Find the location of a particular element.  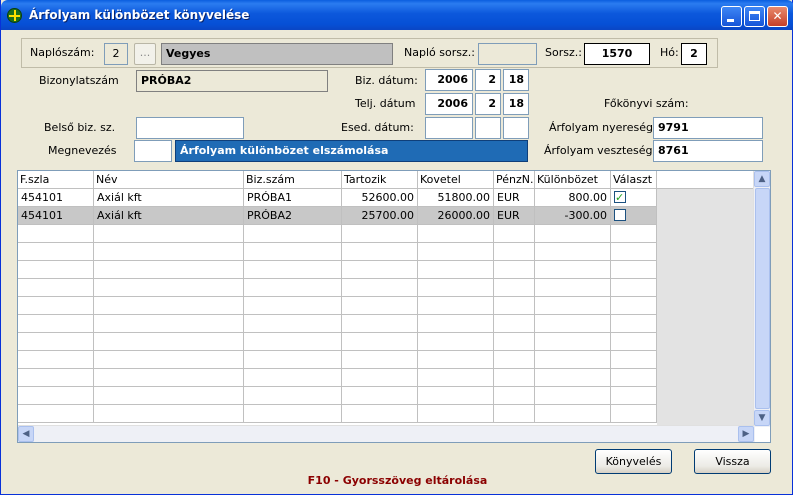

esed-datum-year is located at coordinates (449, 128).